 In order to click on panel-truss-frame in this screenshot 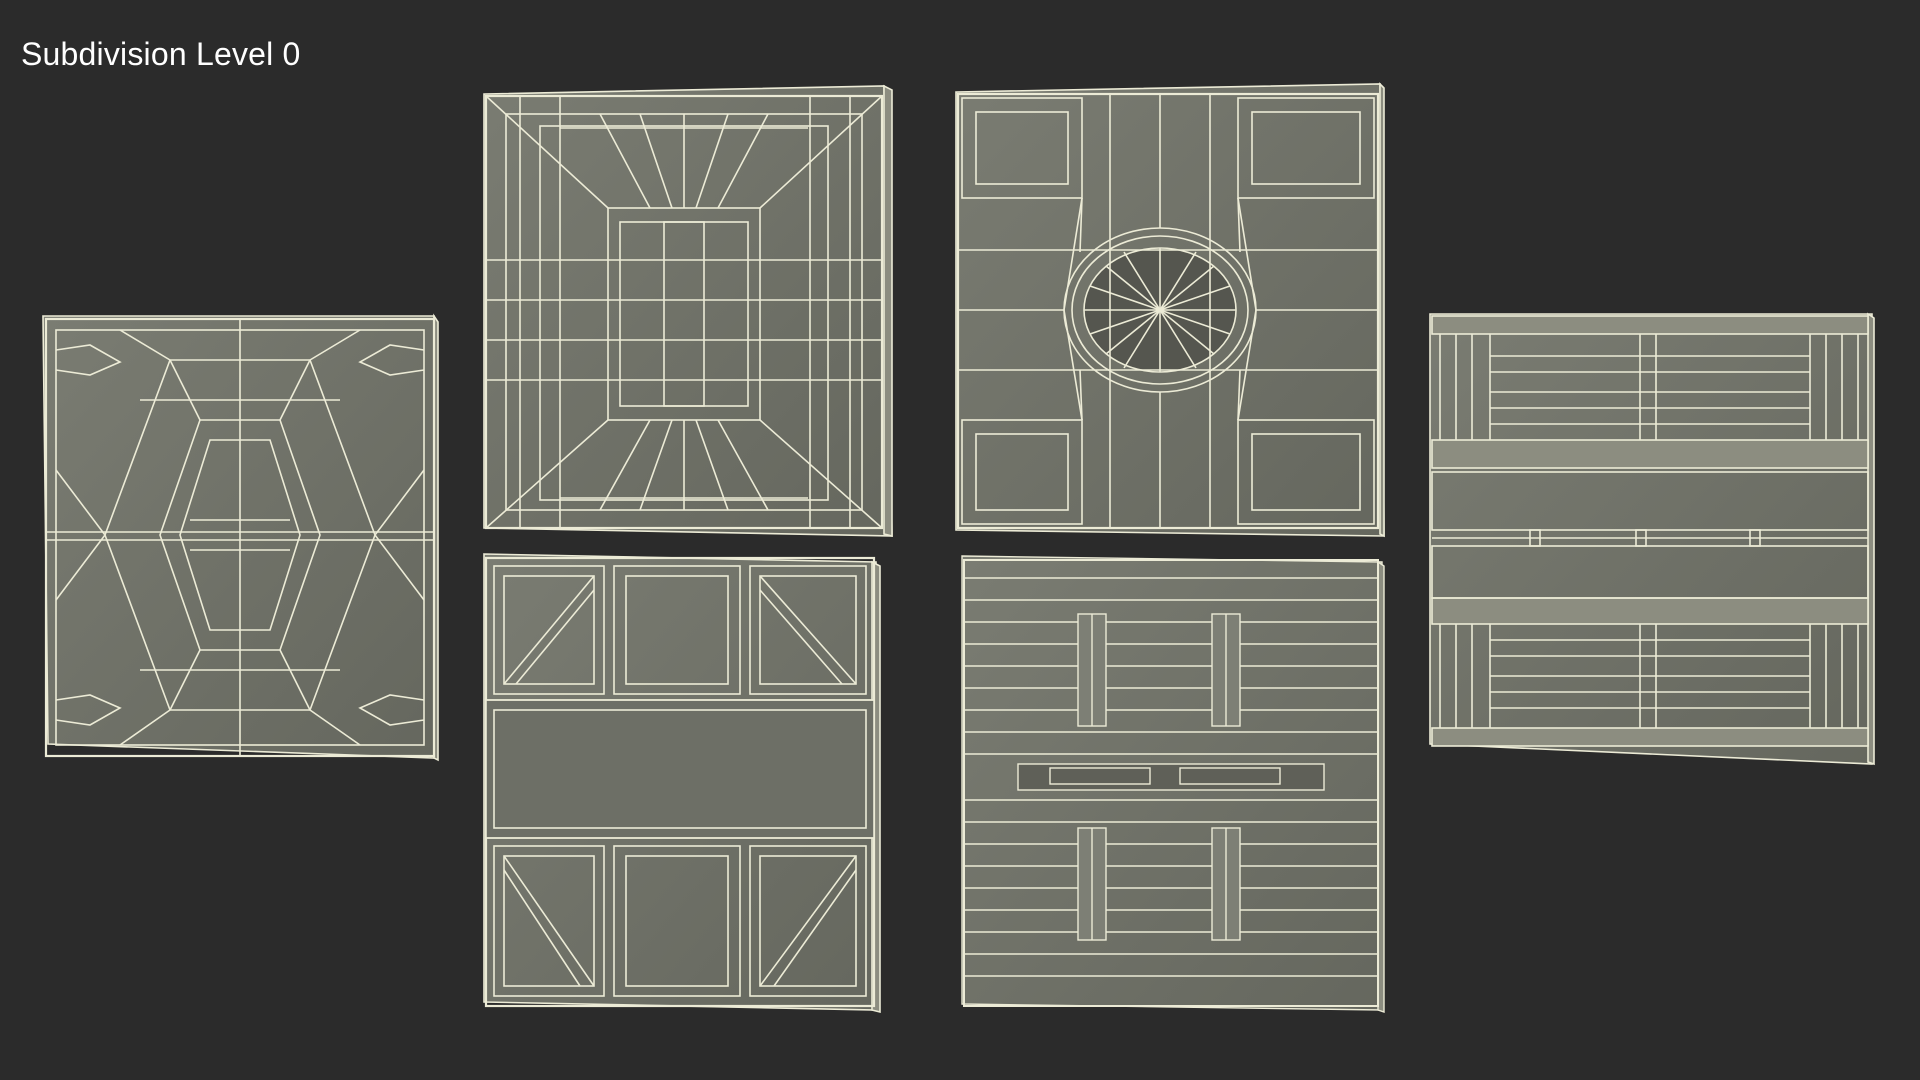, I will do `click(682, 783)`.